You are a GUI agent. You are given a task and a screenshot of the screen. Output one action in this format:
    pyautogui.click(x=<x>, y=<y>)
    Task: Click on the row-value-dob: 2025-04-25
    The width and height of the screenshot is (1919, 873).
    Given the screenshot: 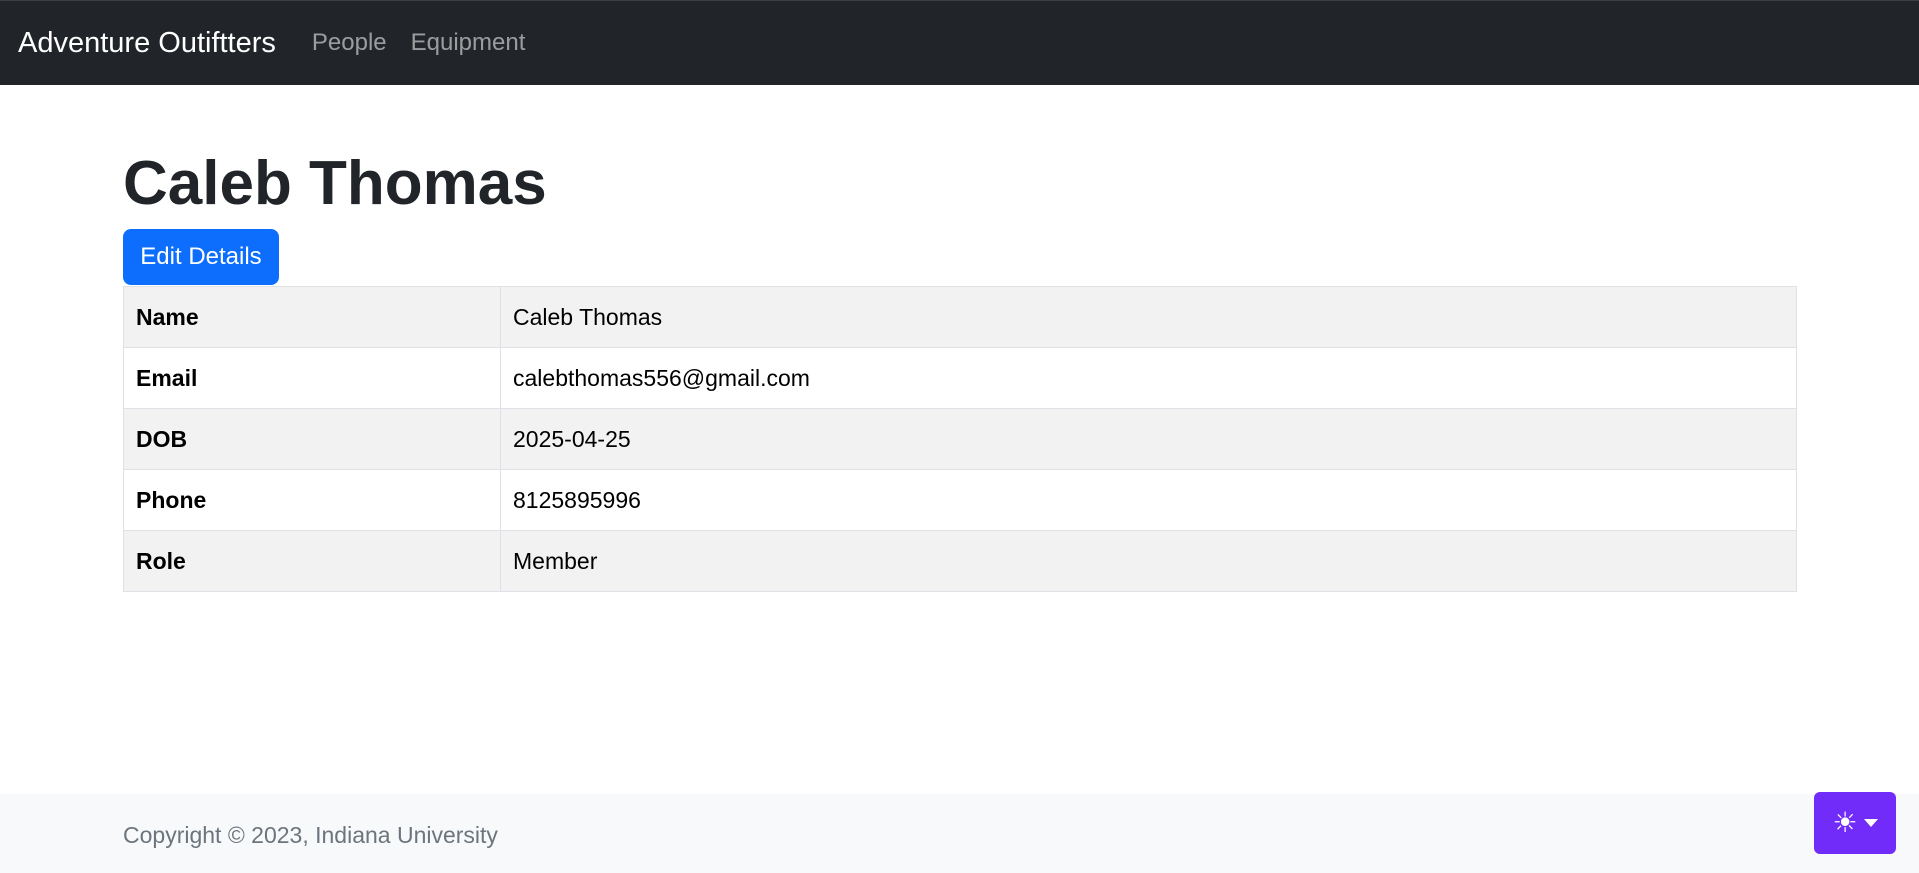 What is the action you would take?
    pyautogui.click(x=1148, y=439)
    